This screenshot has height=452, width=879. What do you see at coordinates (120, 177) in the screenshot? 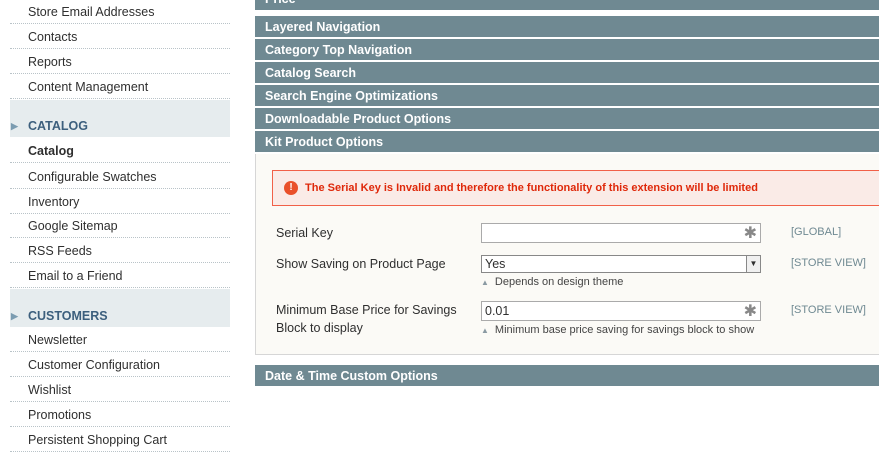
I see `sidebar-item-configurable-swatches: Configurable Swatches` at bounding box center [120, 177].